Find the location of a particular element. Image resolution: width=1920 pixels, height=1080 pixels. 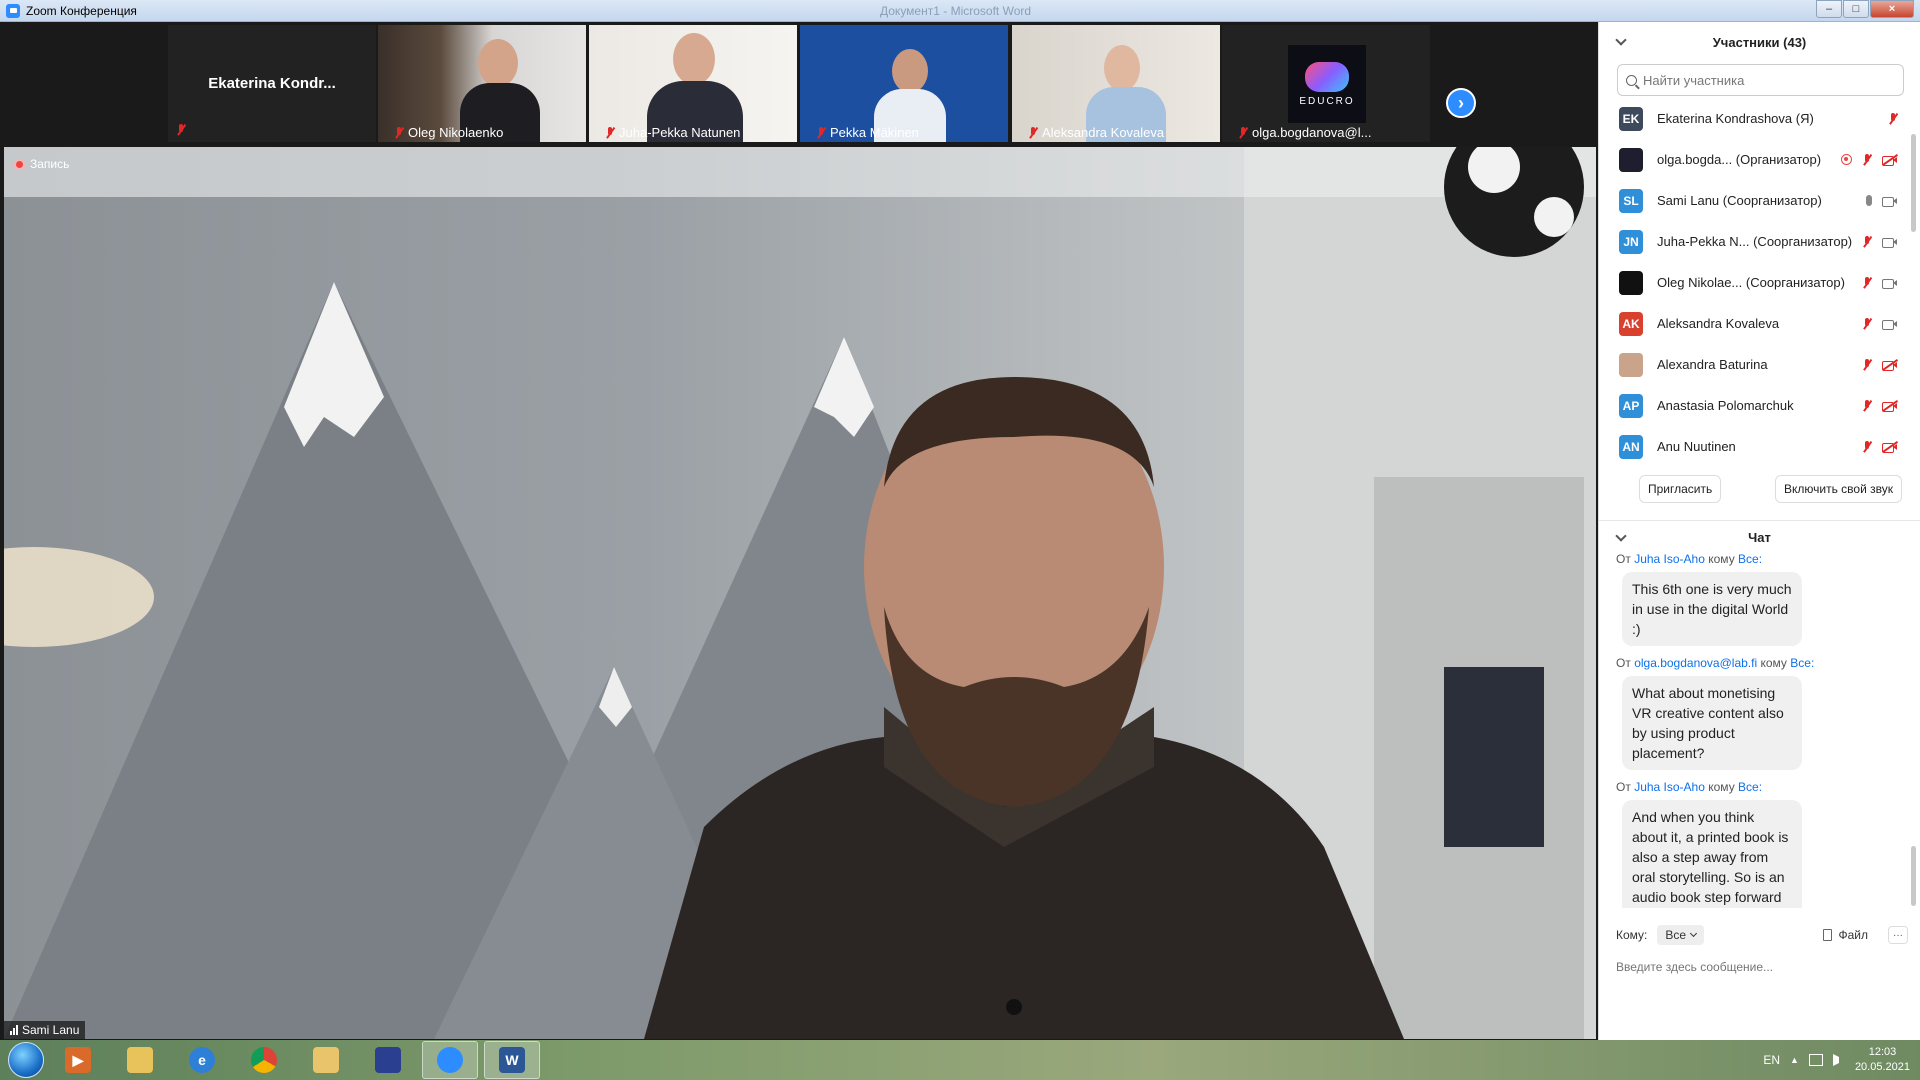

participant-row: SL Sami Lanu (Соорганизатор) is located at coordinates (1759, 200).